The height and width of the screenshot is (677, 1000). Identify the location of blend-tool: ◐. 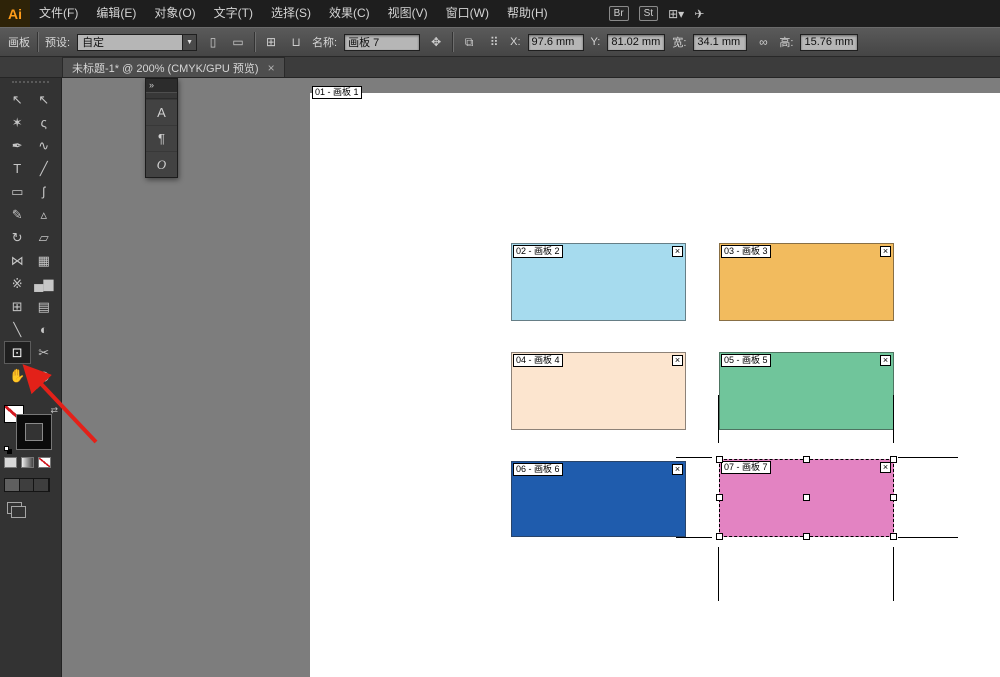
(44, 329).